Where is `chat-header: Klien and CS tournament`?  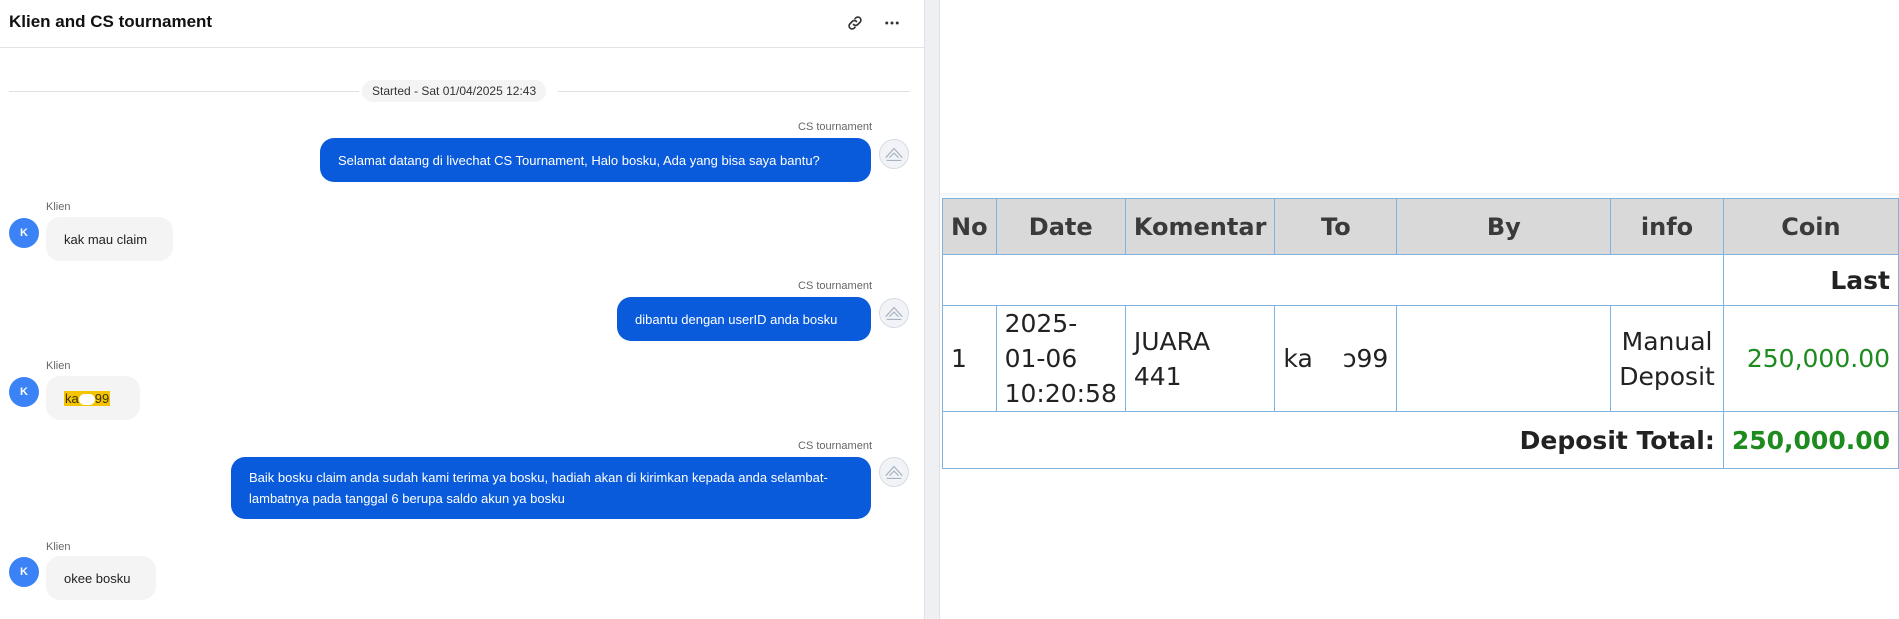
chat-header: Klien and CS tournament is located at coordinates (462, 24).